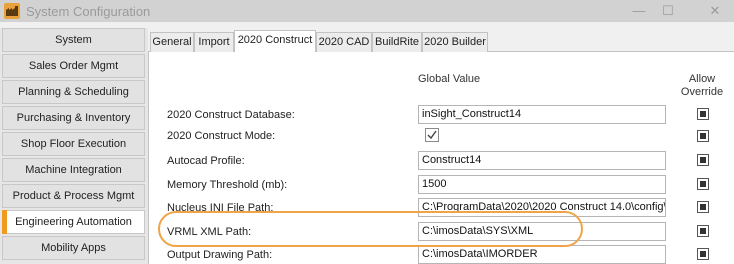 The height and width of the screenshot is (264, 734). I want to click on construct-database-label: 2020 Construct Database:, so click(231, 115).